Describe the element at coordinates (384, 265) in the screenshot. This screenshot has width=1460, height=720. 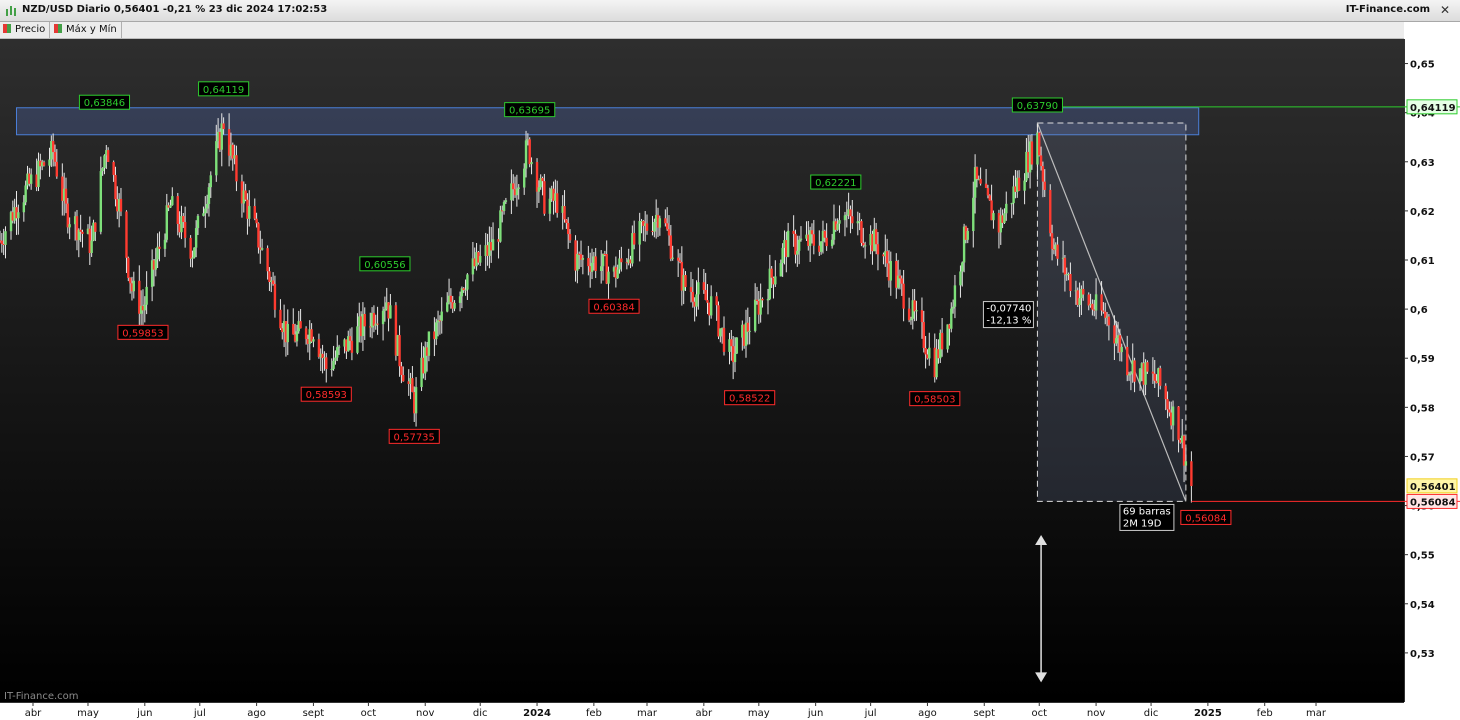
I see `peak-label: 0,60556` at that location.